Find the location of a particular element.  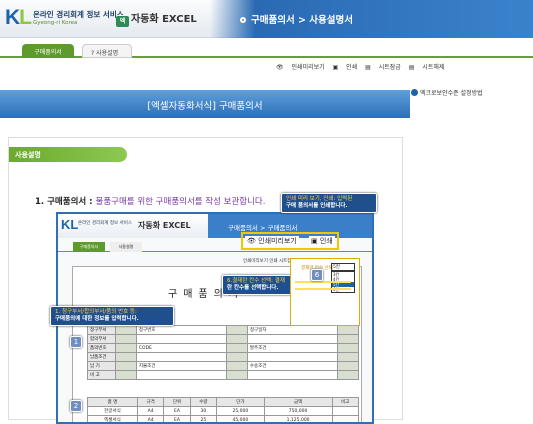

kl-logo: KL is located at coordinates (18, 18).